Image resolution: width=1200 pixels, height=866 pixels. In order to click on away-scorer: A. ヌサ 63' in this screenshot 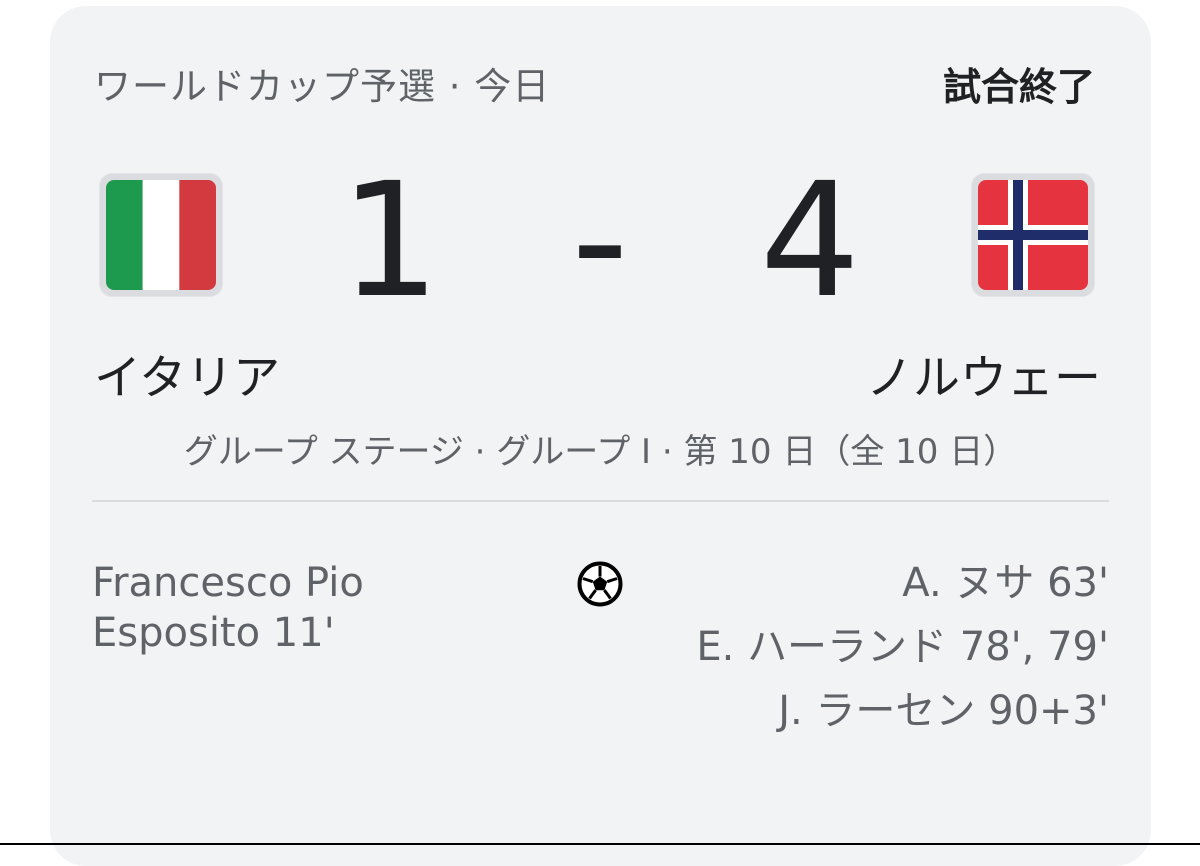, I will do `click(1005, 583)`.